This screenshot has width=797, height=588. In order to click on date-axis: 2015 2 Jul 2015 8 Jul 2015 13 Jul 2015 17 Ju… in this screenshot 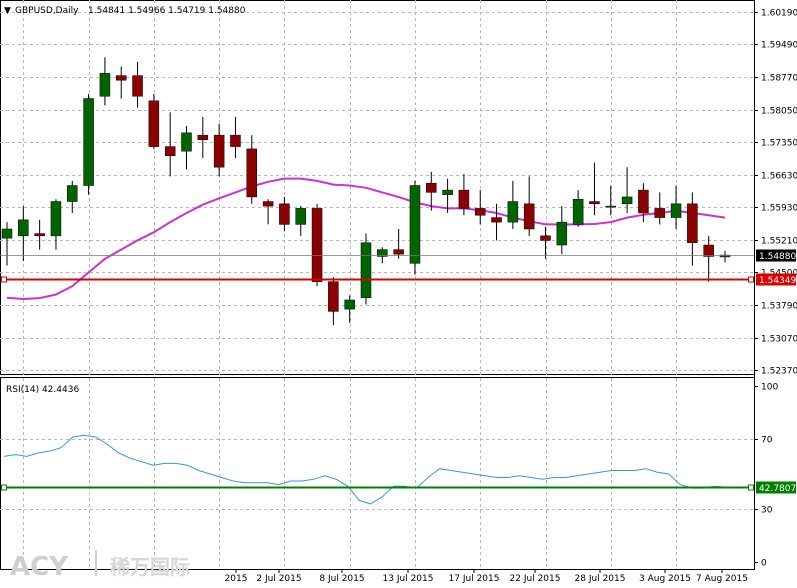, I will do `click(486, 577)`.